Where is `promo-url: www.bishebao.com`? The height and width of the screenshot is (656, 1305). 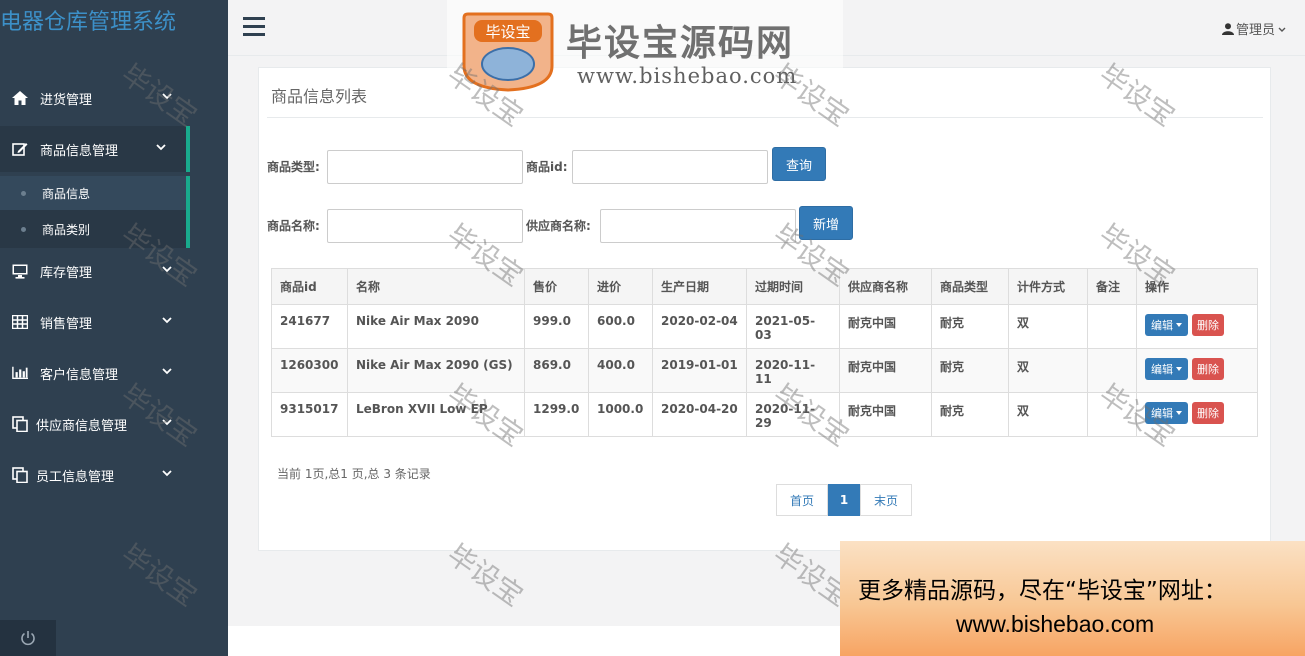
promo-url: www.bishebao.com is located at coordinates (1055, 624).